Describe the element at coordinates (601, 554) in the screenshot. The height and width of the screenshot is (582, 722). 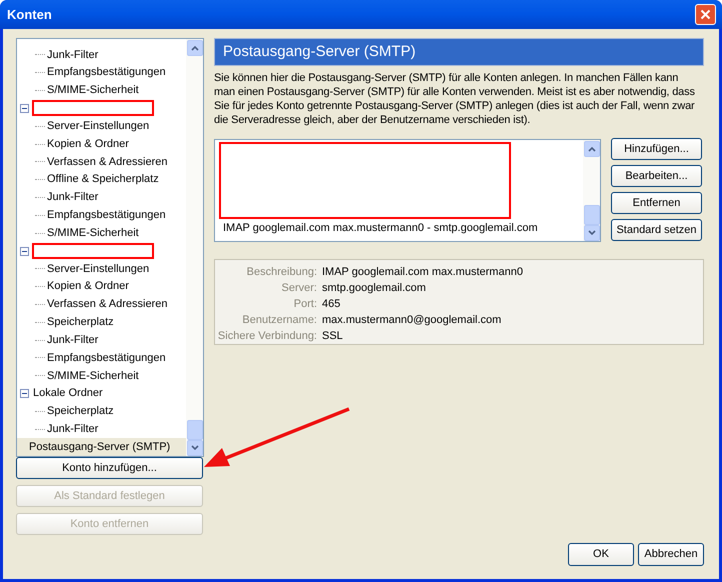
I see `dialog-button: OK` at that location.